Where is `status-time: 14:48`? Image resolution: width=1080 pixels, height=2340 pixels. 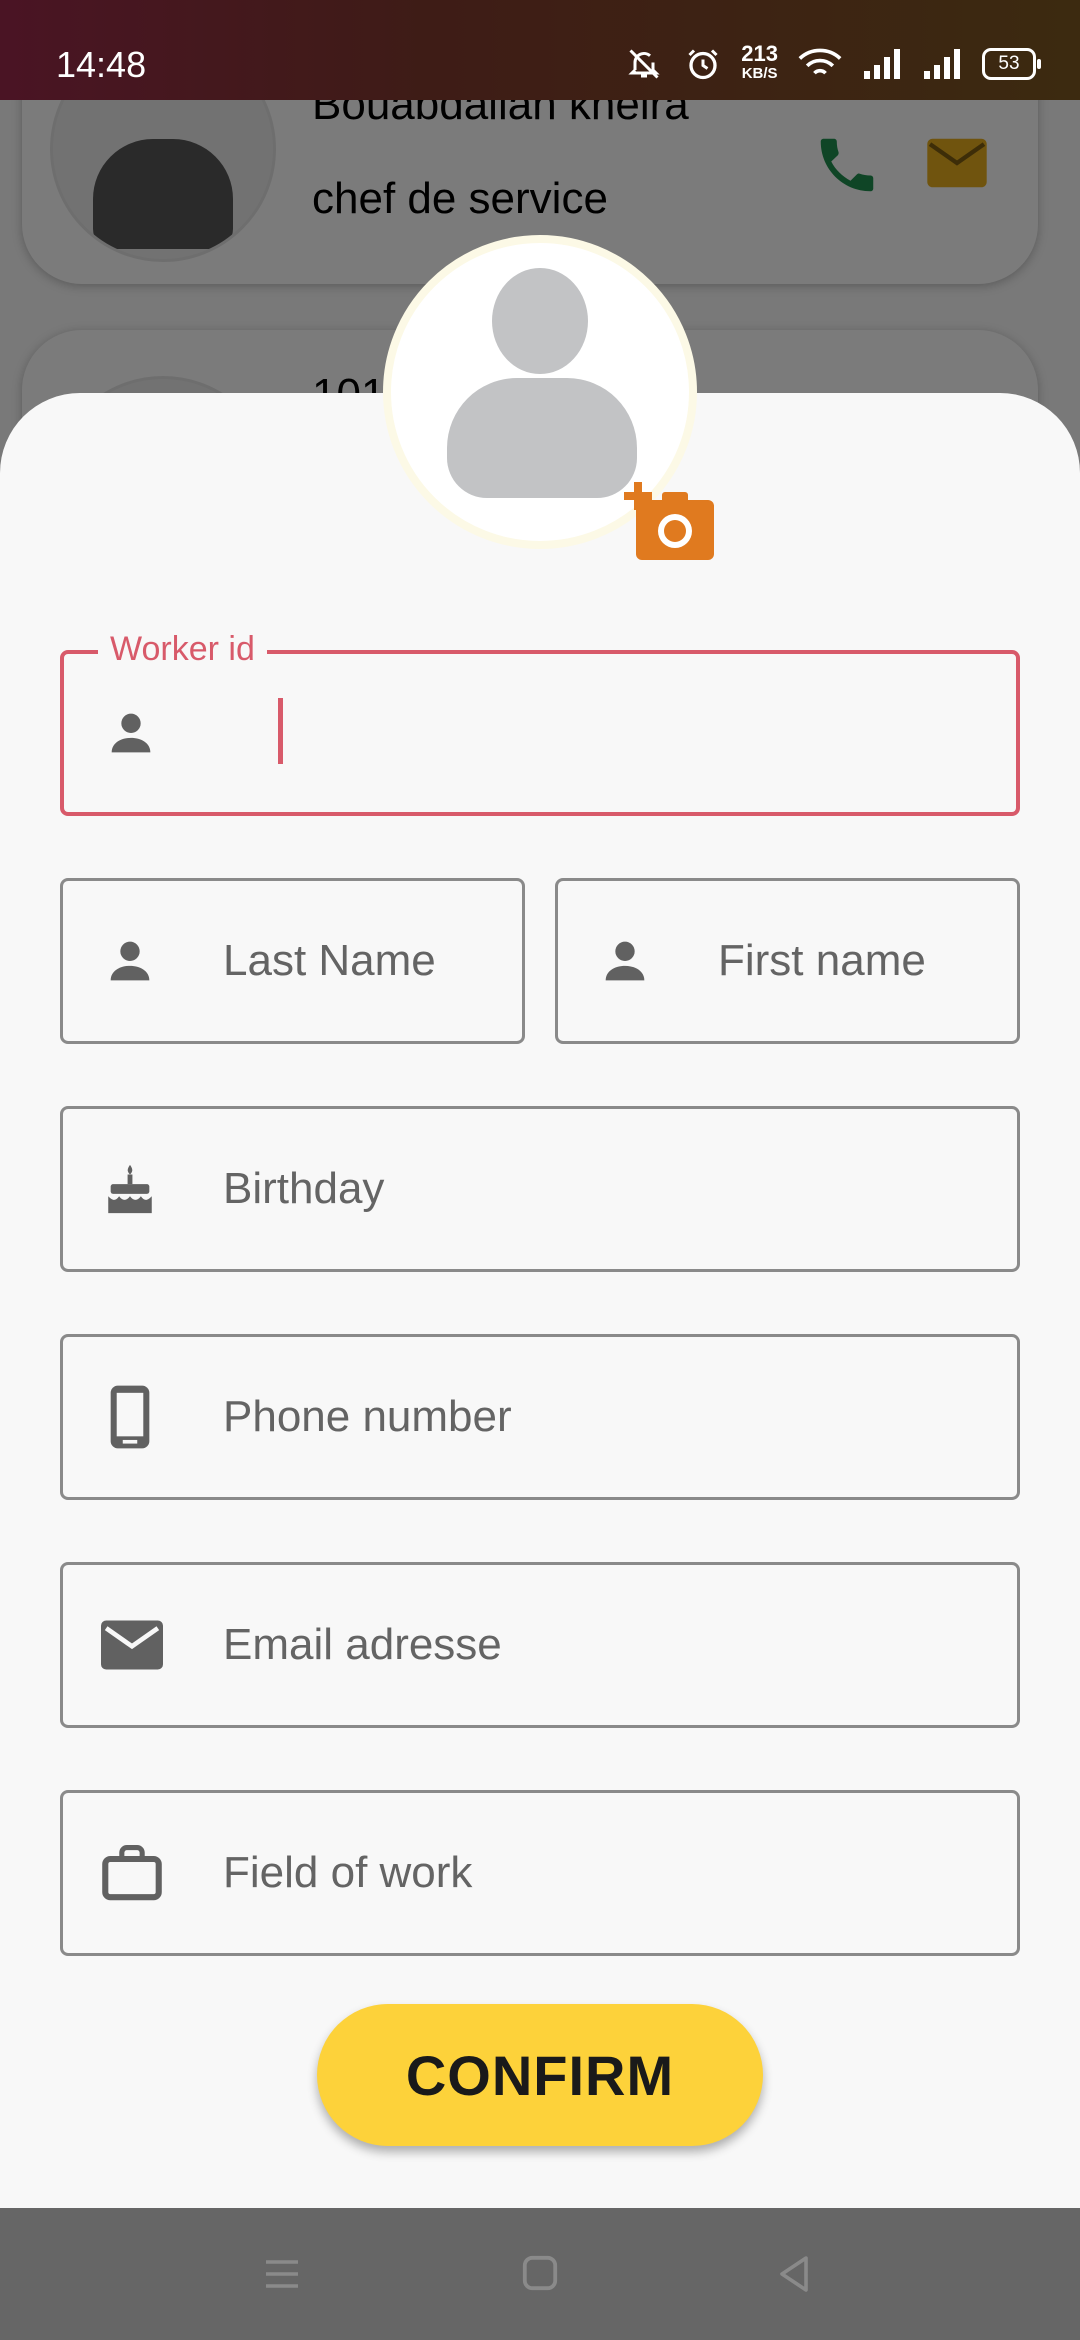
status-time: 14:48 is located at coordinates (101, 64).